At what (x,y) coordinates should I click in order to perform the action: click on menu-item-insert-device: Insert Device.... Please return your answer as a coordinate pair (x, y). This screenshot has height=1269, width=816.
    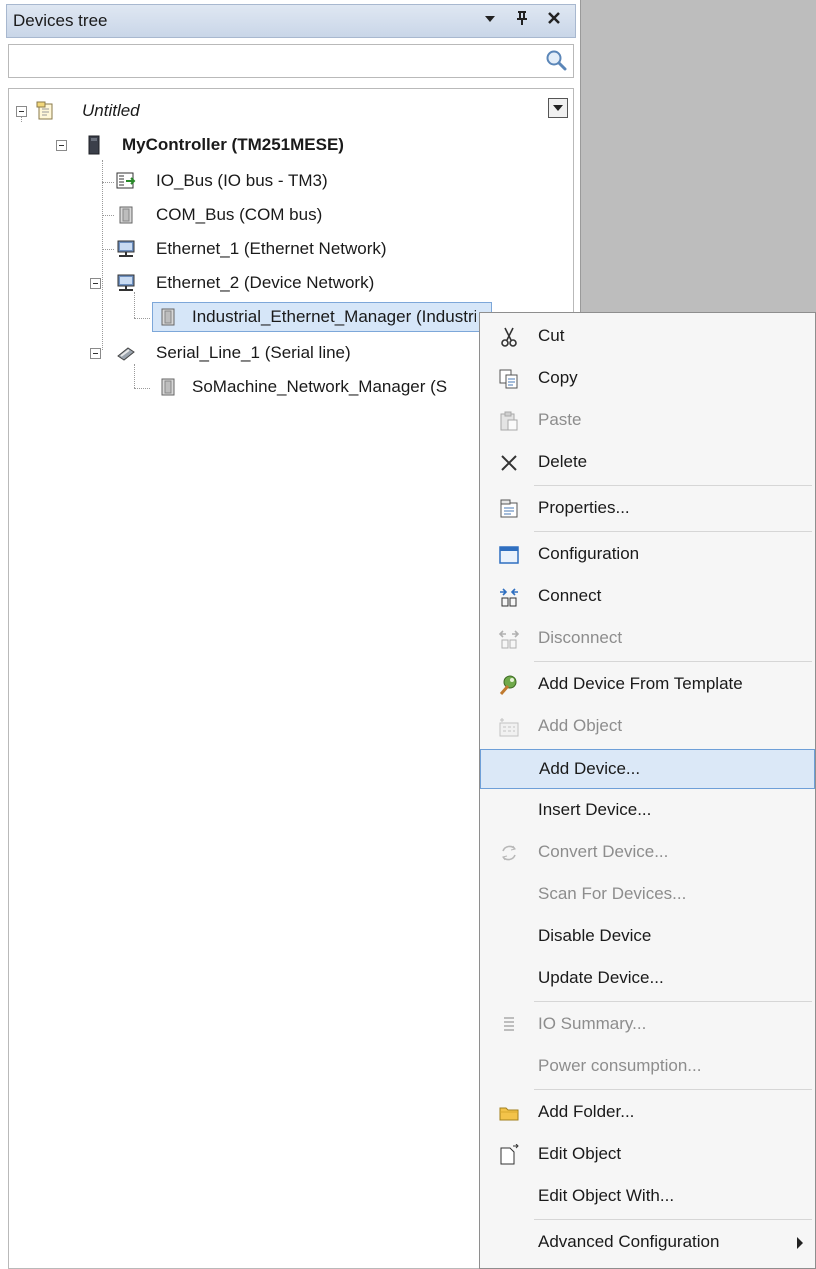
    Looking at the image, I should click on (647, 811).